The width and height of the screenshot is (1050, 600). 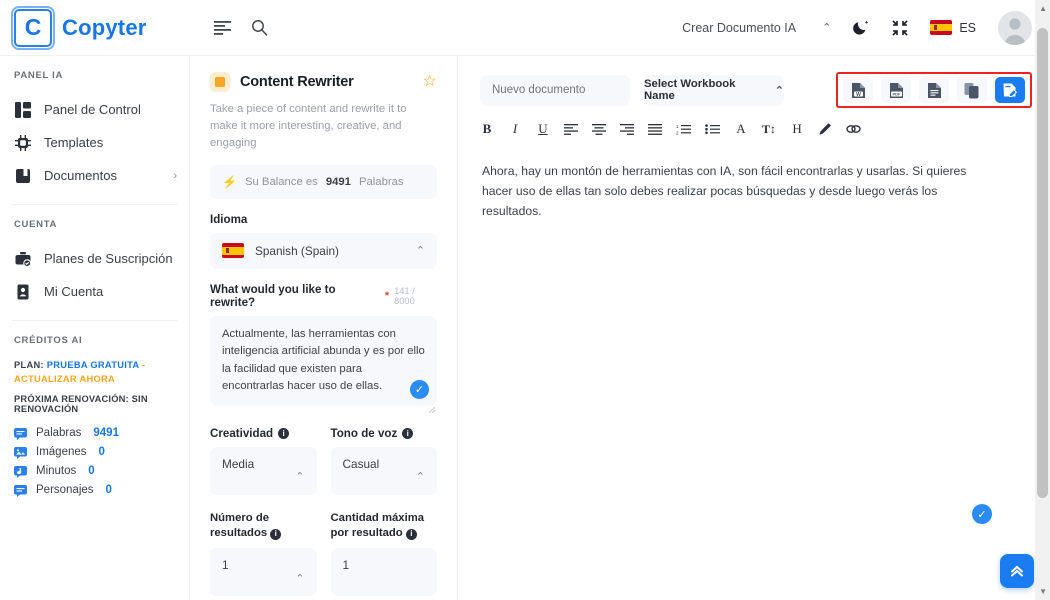 What do you see at coordinates (627, 129) in the screenshot?
I see `align-right-icon` at bounding box center [627, 129].